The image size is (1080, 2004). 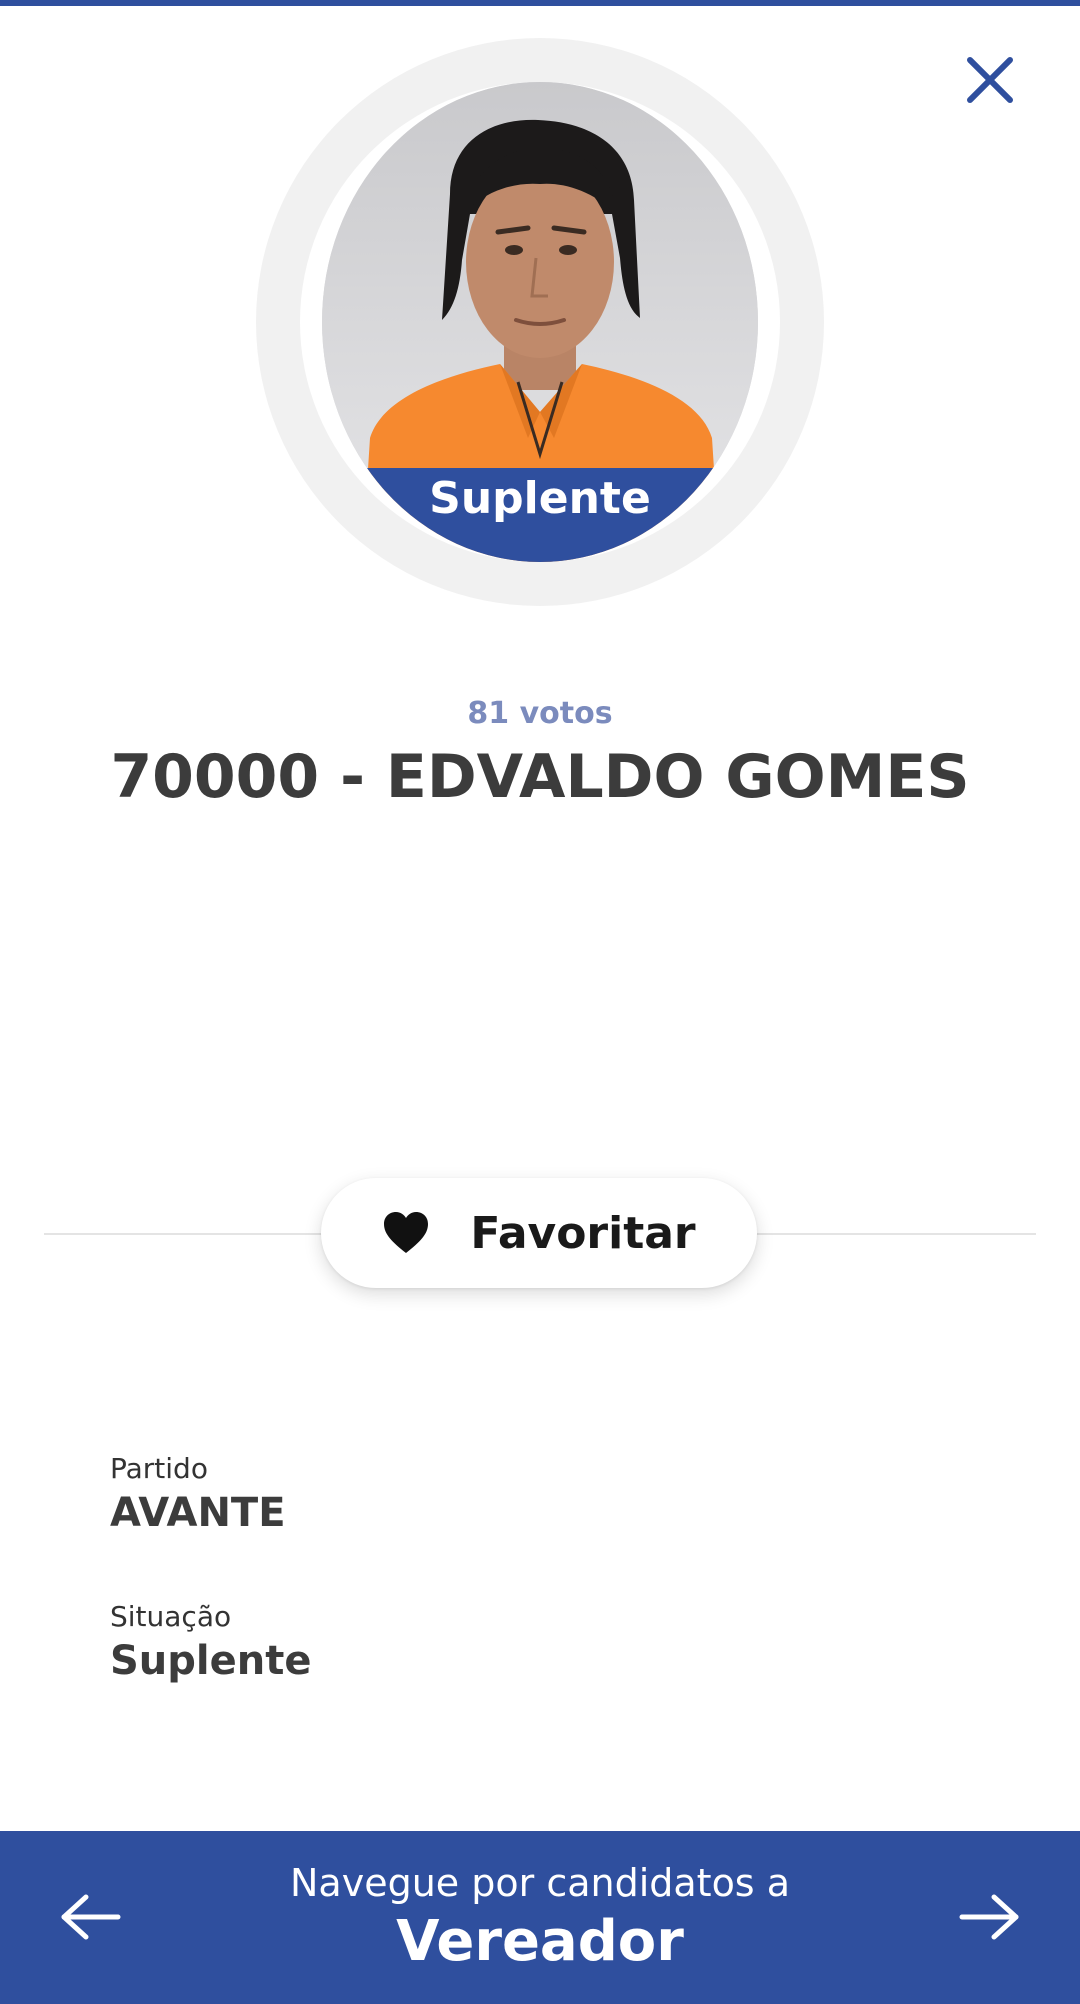 What do you see at coordinates (540, 322) in the screenshot?
I see `candidate-photo: Suplente` at bounding box center [540, 322].